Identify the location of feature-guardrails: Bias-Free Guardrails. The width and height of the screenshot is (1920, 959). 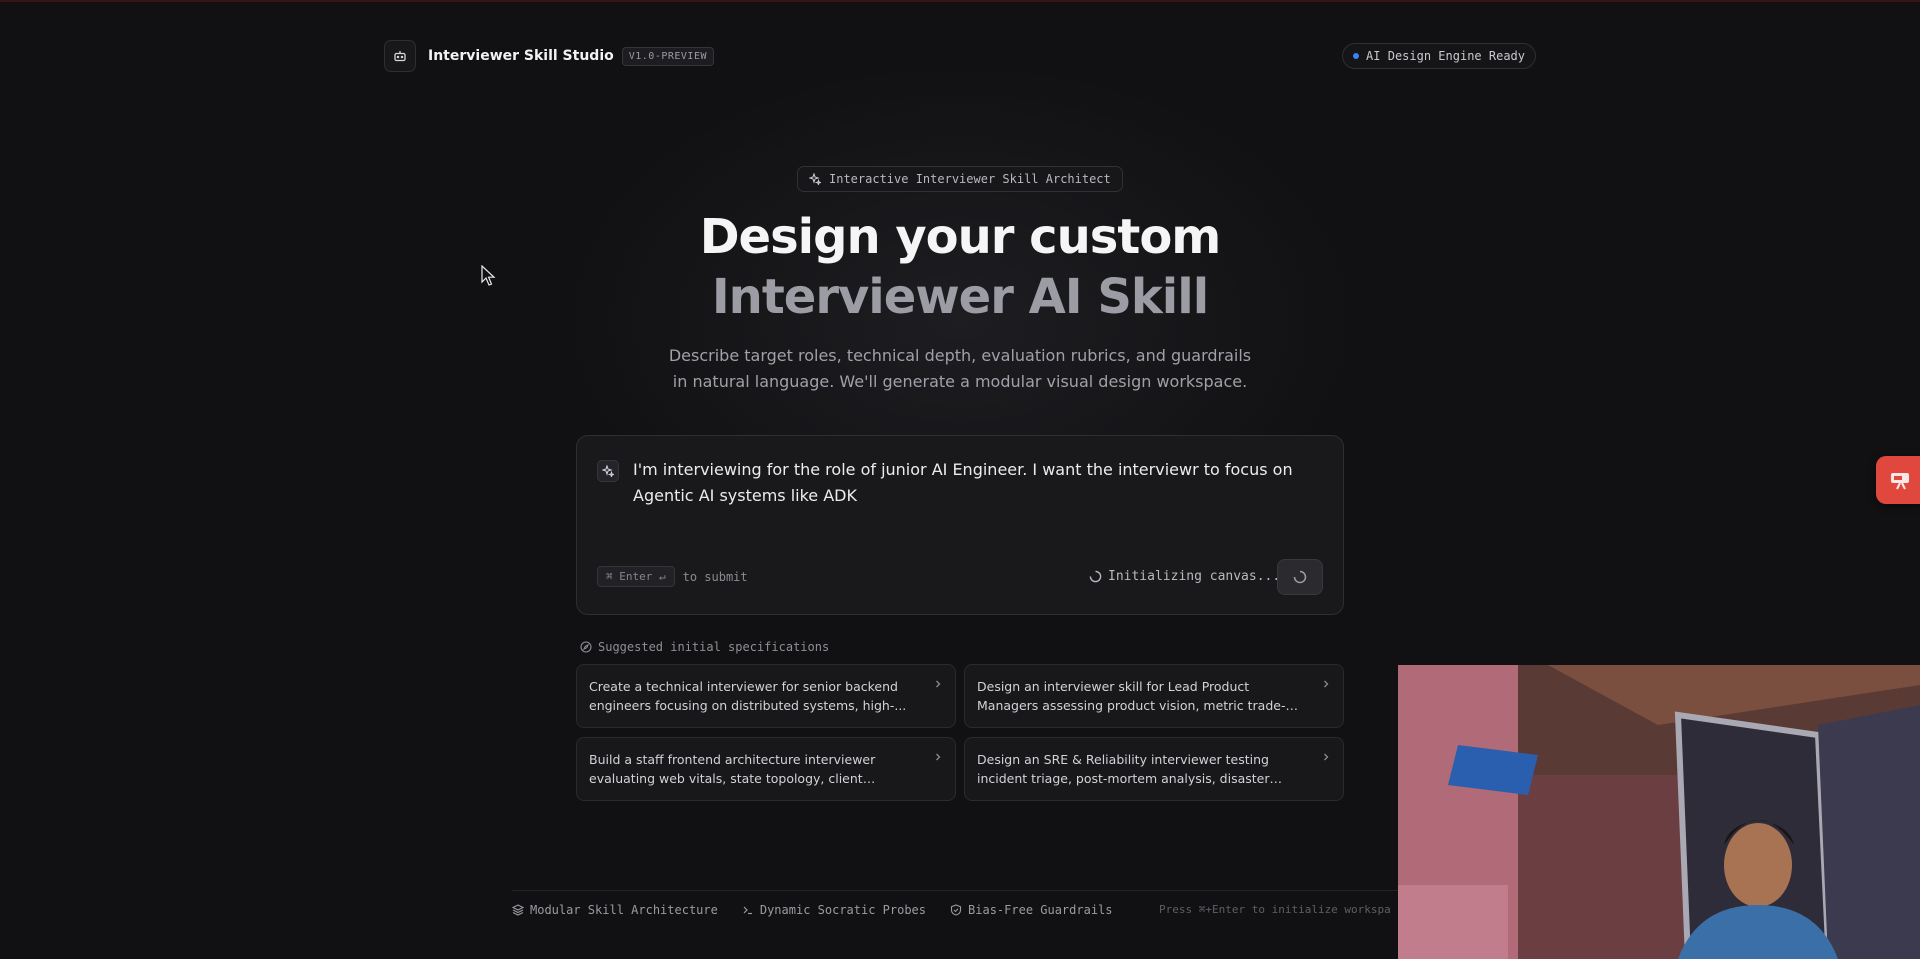
(1031, 910).